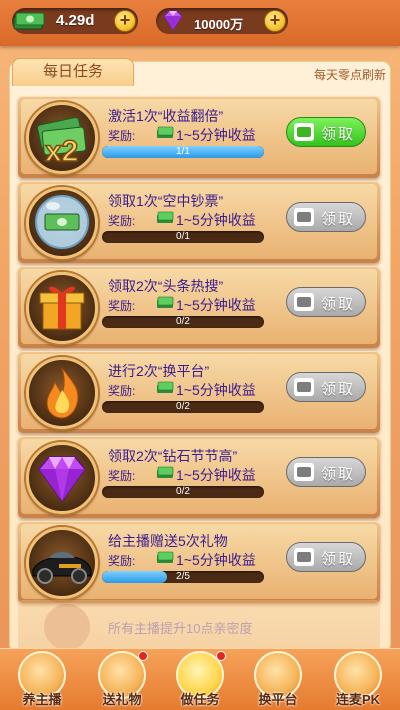 This screenshot has width=400, height=710. What do you see at coordinates (168, 541) in the screenshot?
I see `task-title: 给主播赠送5次礼物` at bounding box center [168, 541].